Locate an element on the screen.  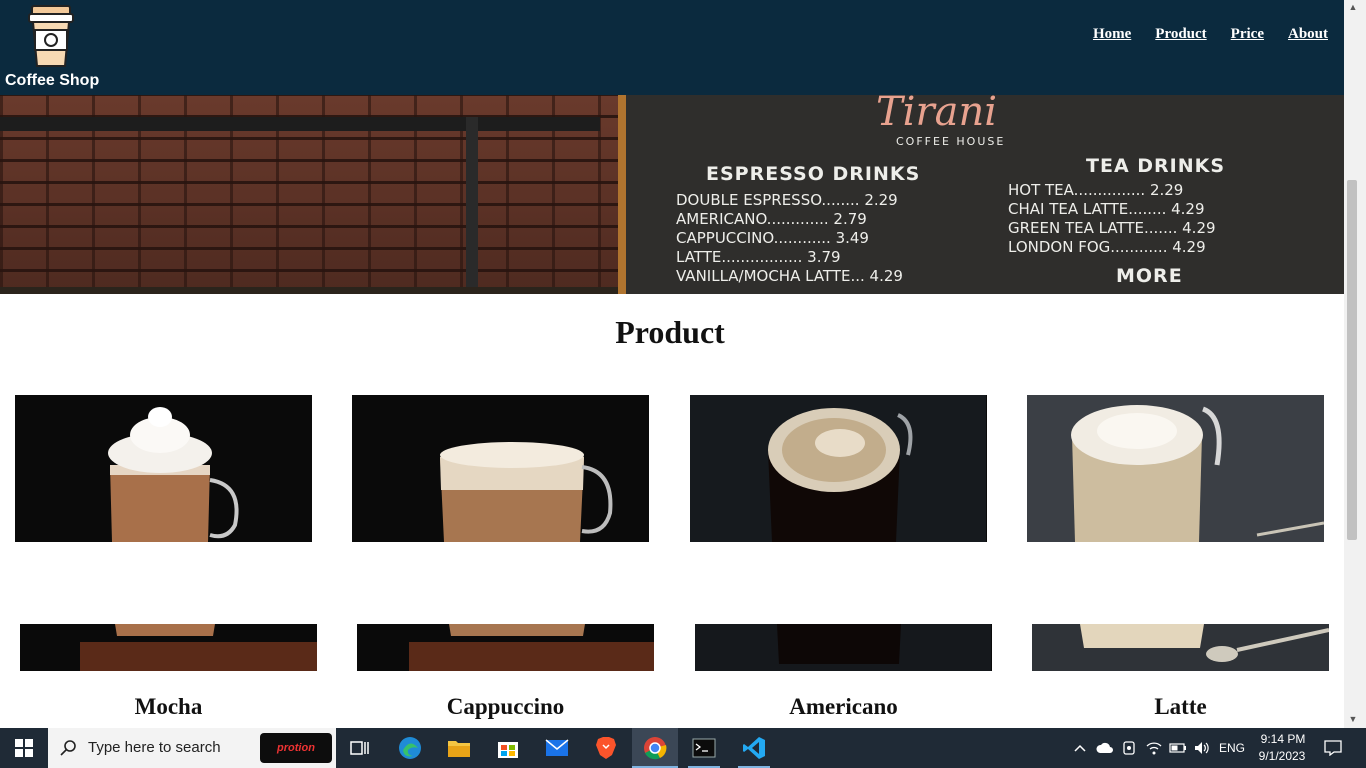
language-indicator: ENG is located at coordinates (1232, 748).